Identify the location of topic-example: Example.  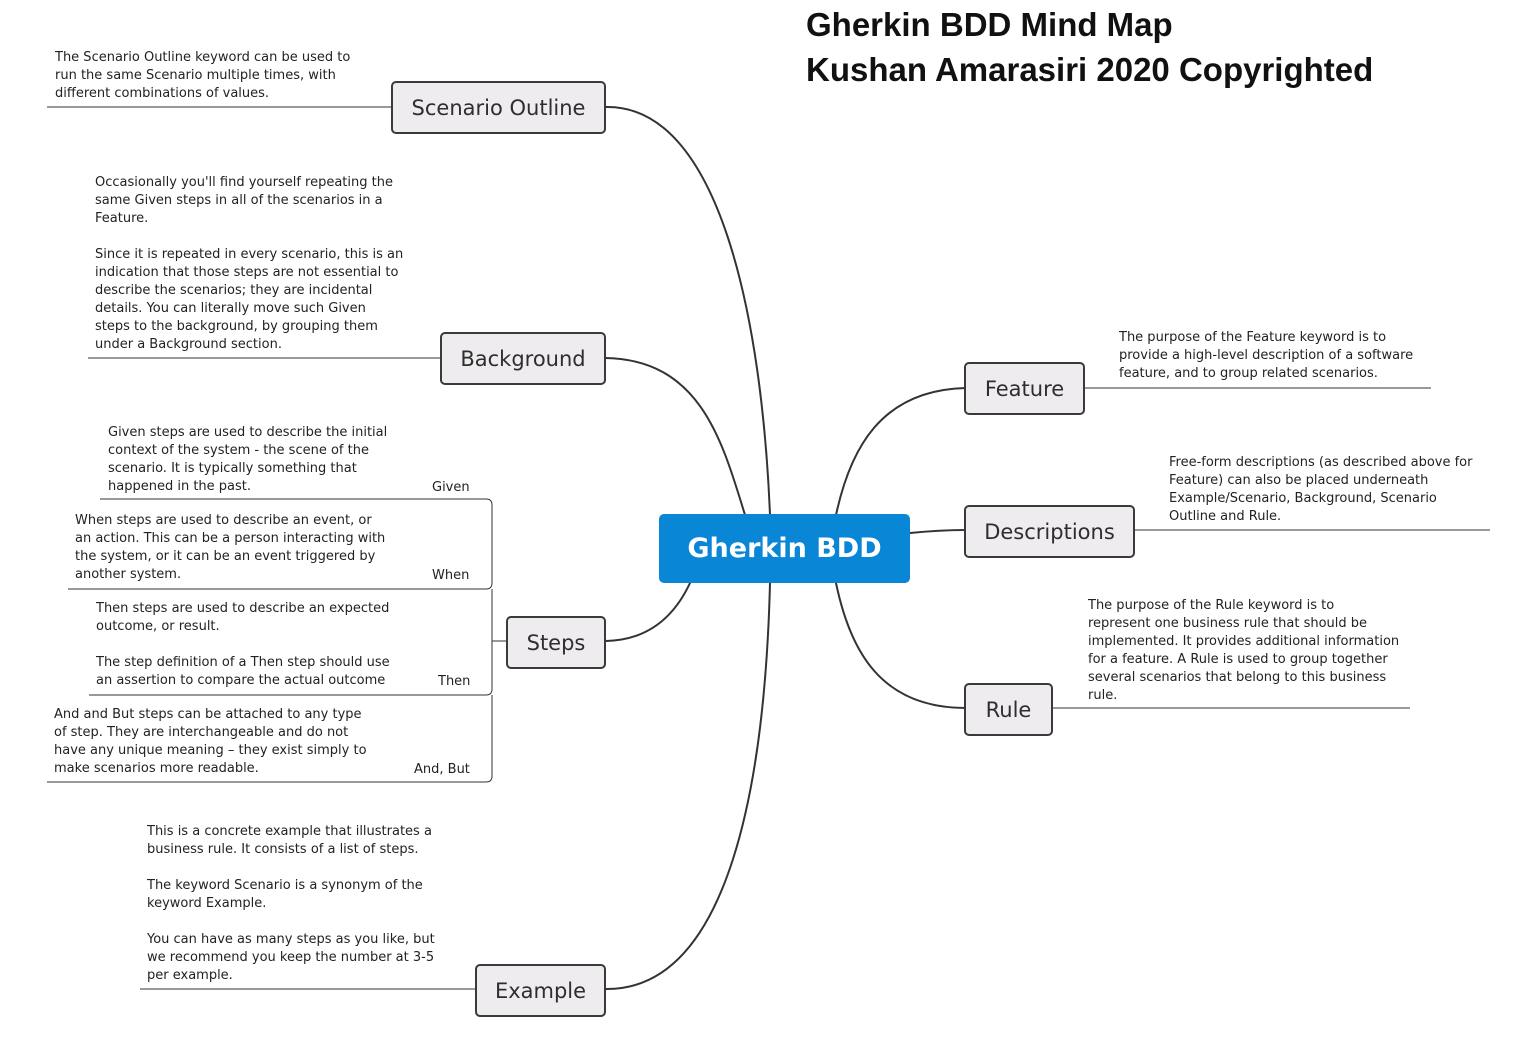
(540, 990).